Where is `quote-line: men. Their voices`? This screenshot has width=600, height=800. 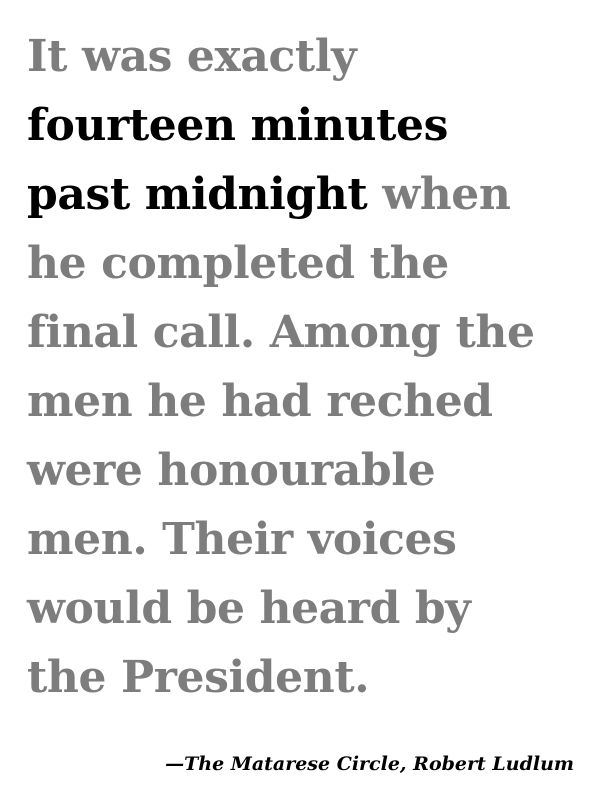 quote-line: men. Their voices is located at coordinates (304, 539).